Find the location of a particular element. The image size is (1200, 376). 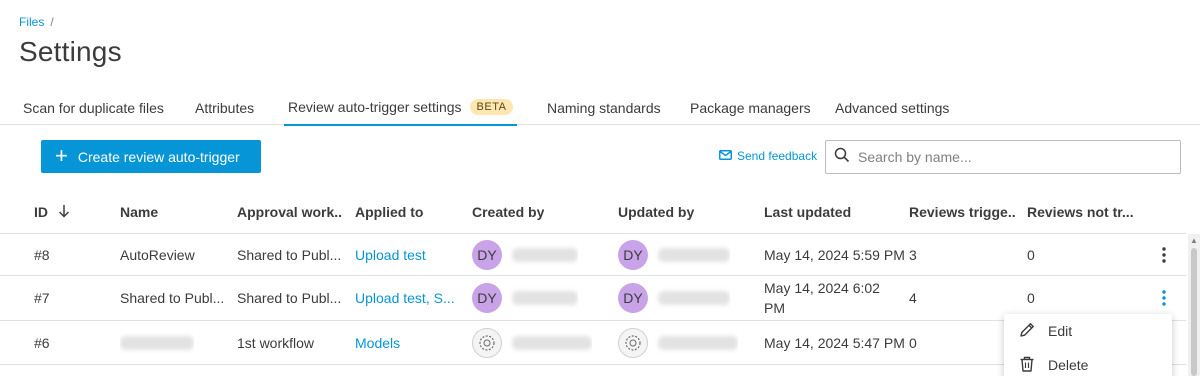

pencil-icon is located at coordinates (1027, 331).